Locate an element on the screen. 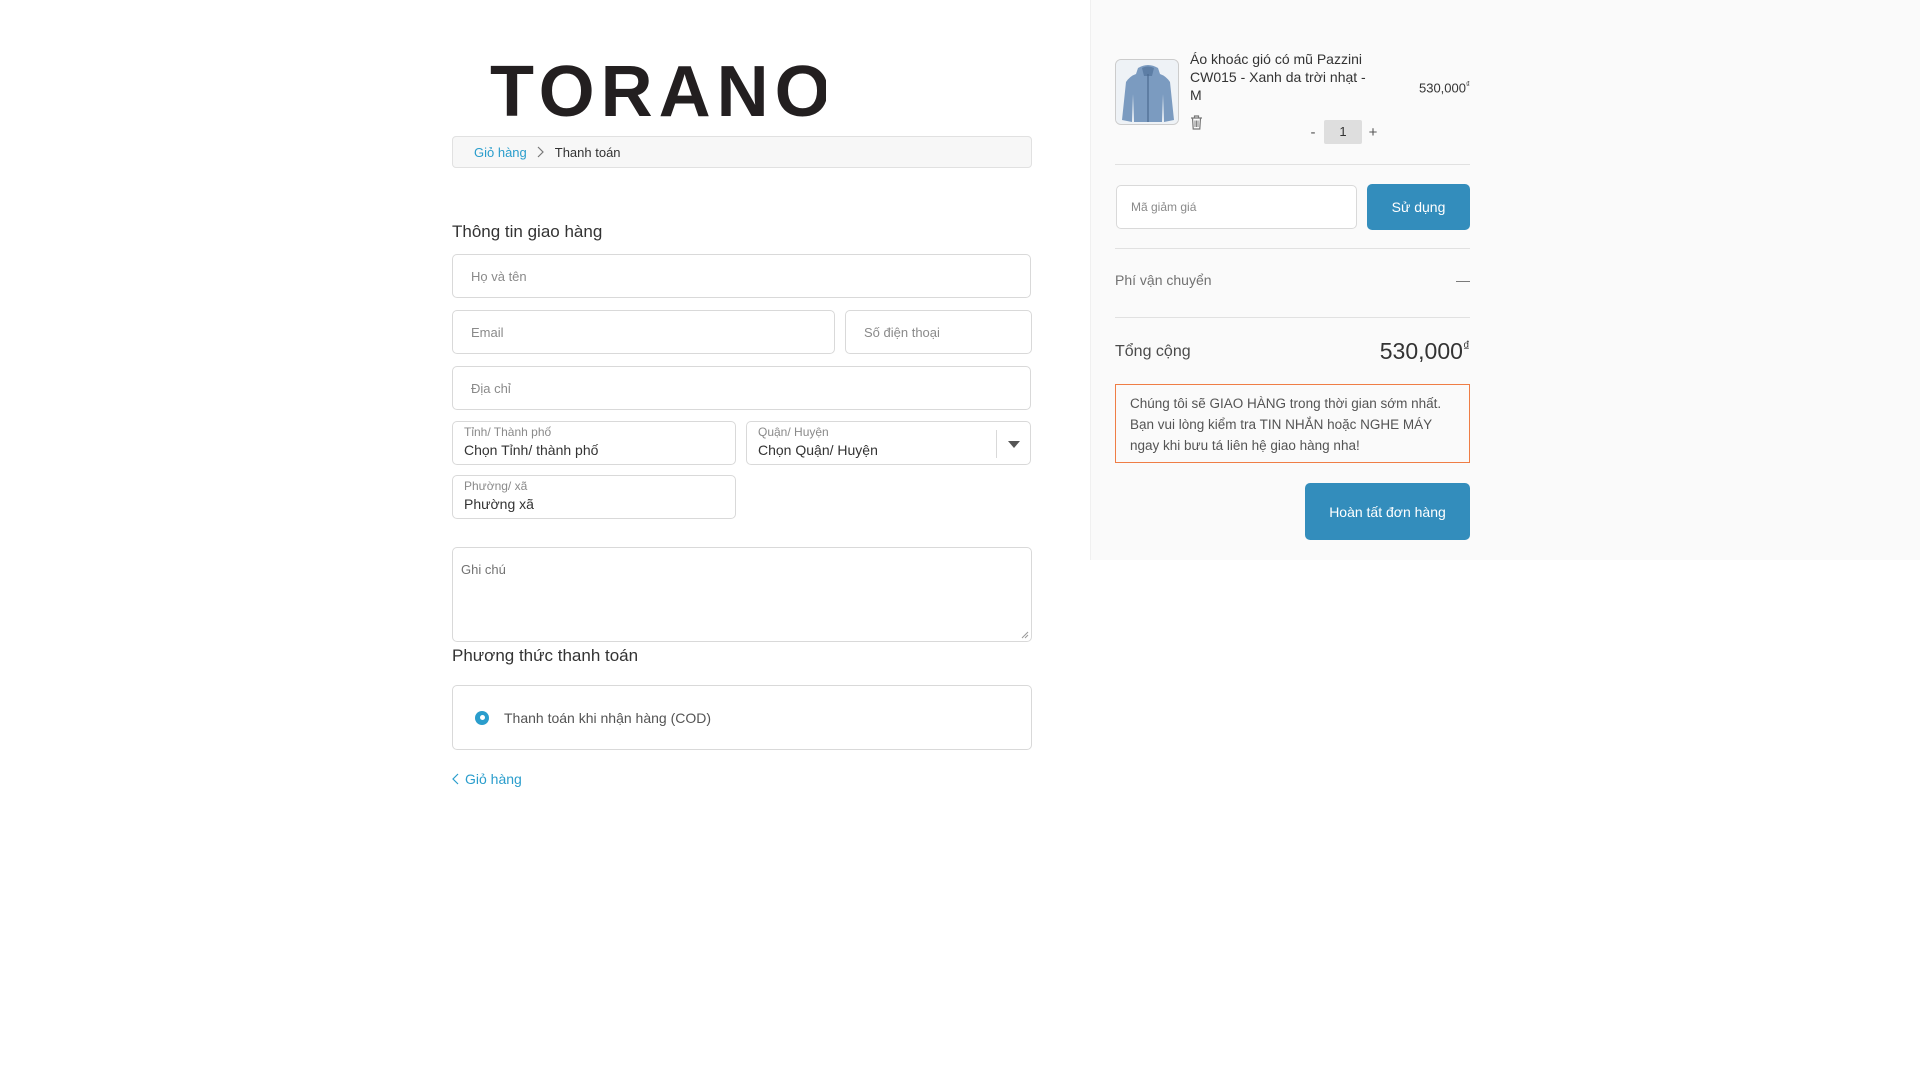 Image resolution: width=1920 pixels, height=1080 pixels. note-placeholder: Ghi chú is located at coordinates (483, 569).